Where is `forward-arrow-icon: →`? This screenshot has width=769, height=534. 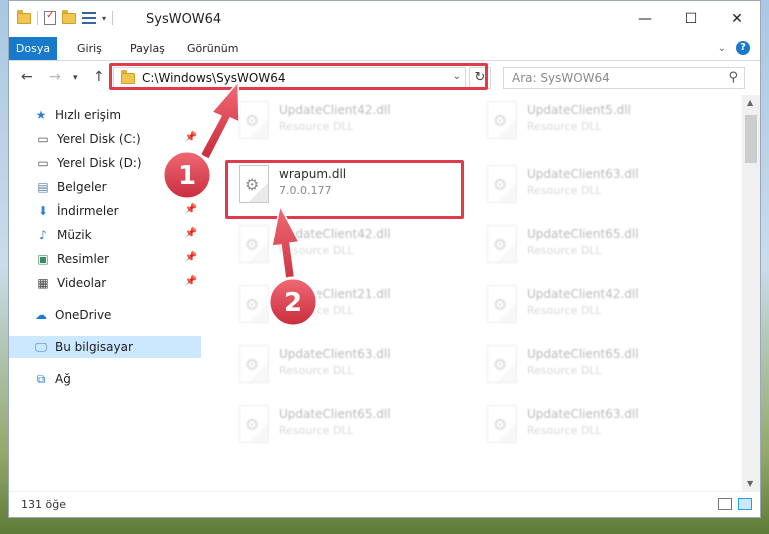
forward-arrow-icon: → is located at coordinates (55, 77).